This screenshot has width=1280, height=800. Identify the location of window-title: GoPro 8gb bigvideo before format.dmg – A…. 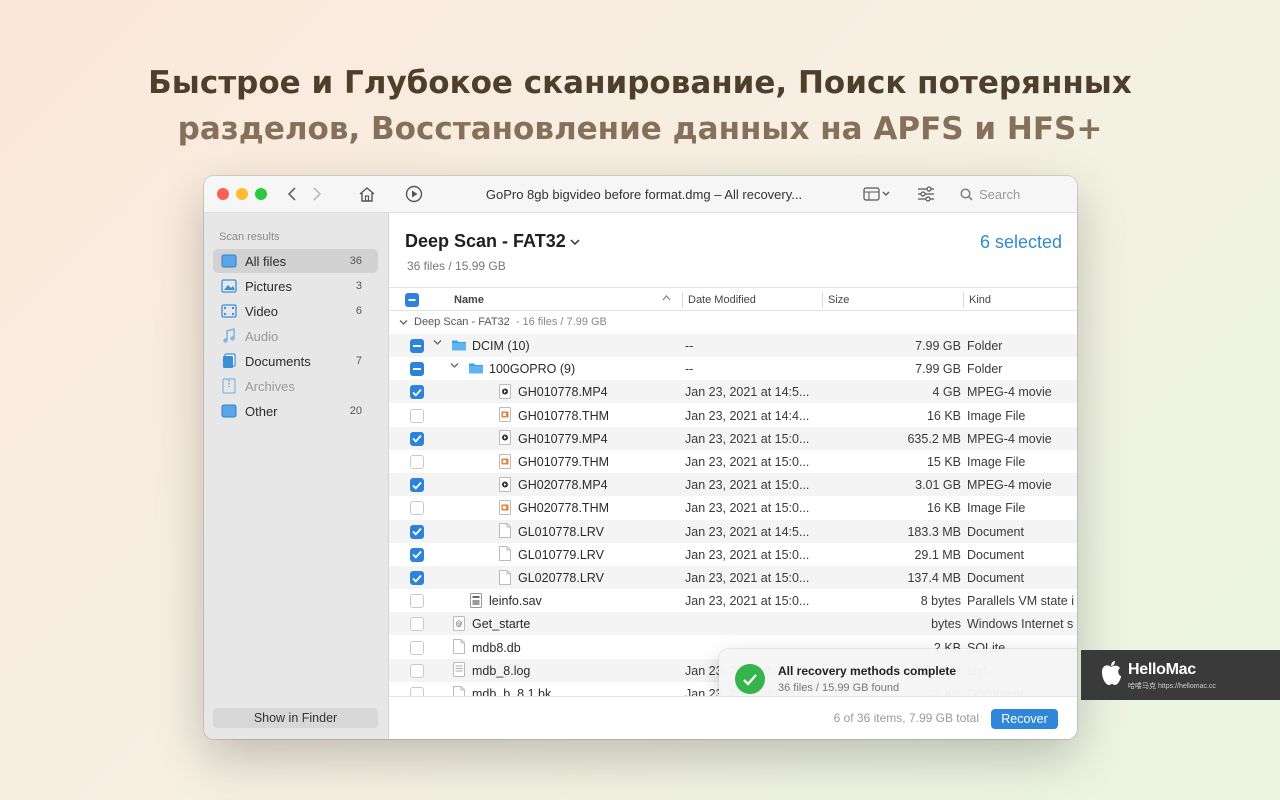
(644, 194).